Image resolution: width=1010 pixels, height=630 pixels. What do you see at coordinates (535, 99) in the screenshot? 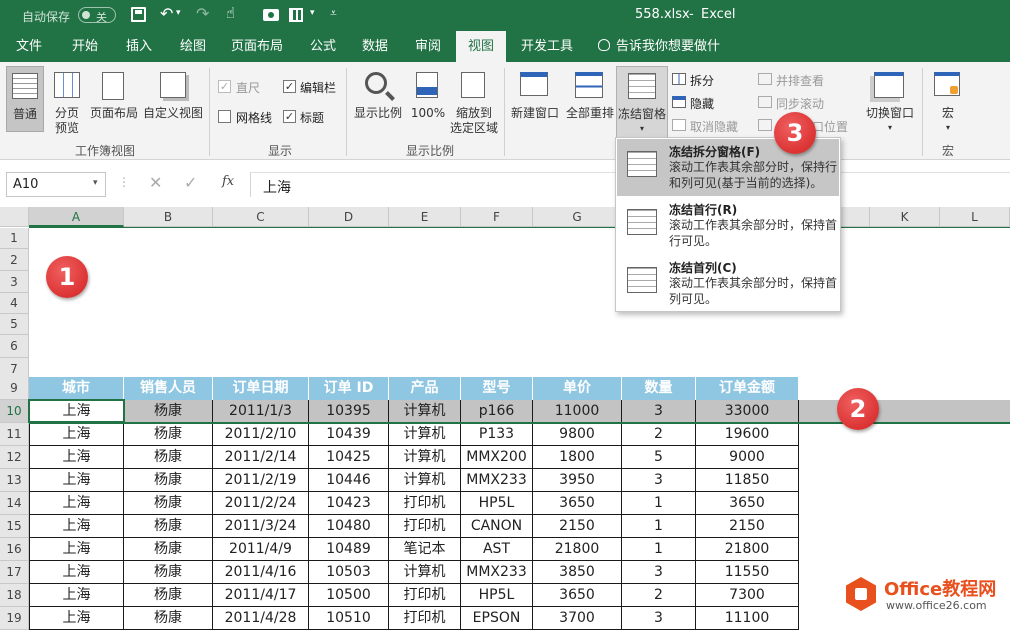
I see `new-window-button: 新建窗口` at bounding box center [535, 99].